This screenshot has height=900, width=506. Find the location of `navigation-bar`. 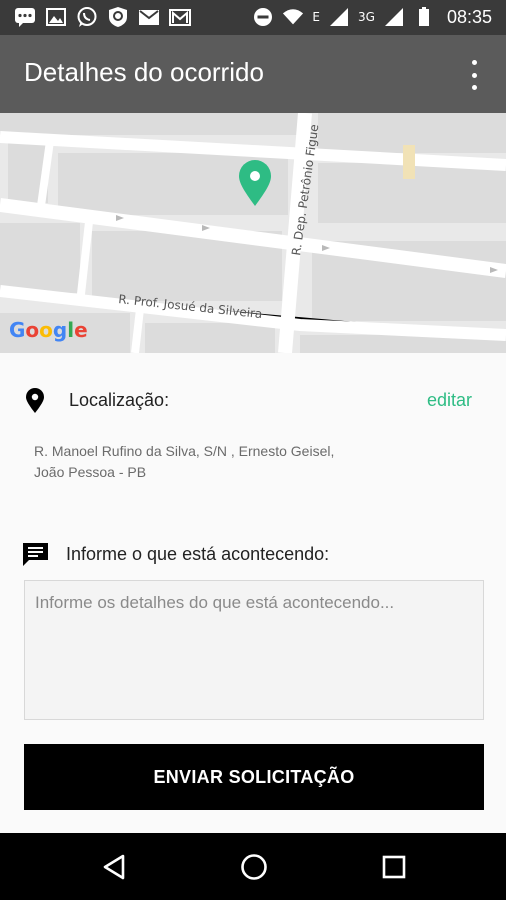

navigation-bar is located at coordinates (253, 866).